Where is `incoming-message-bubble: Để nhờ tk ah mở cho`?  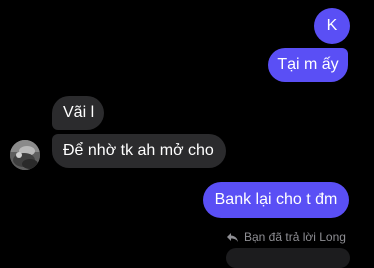 incoming-message-bubble: Để nhờ tk ah mở cho is located at coordinates (139, 151).